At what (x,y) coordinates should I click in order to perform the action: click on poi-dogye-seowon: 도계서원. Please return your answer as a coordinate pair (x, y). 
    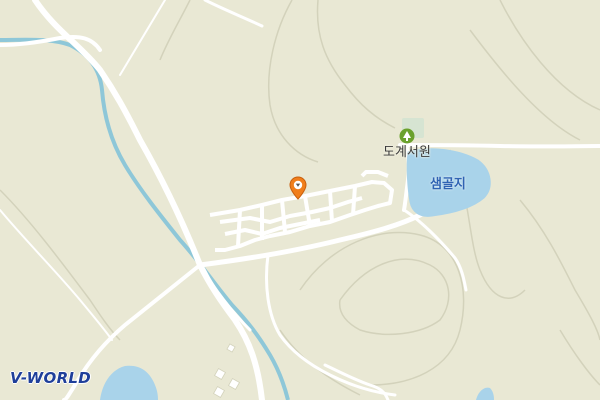
    Looking at the image, I should click on (411, 144).